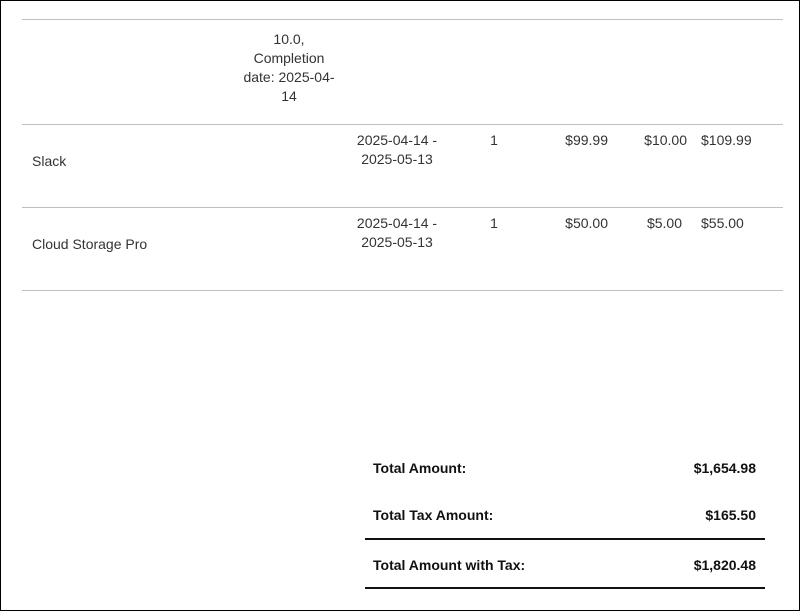 This screenshot has height=611, width=800. Describe the element at coordinates (402, 290) in the screenshot. I see `table-bottom-divider` at that location.